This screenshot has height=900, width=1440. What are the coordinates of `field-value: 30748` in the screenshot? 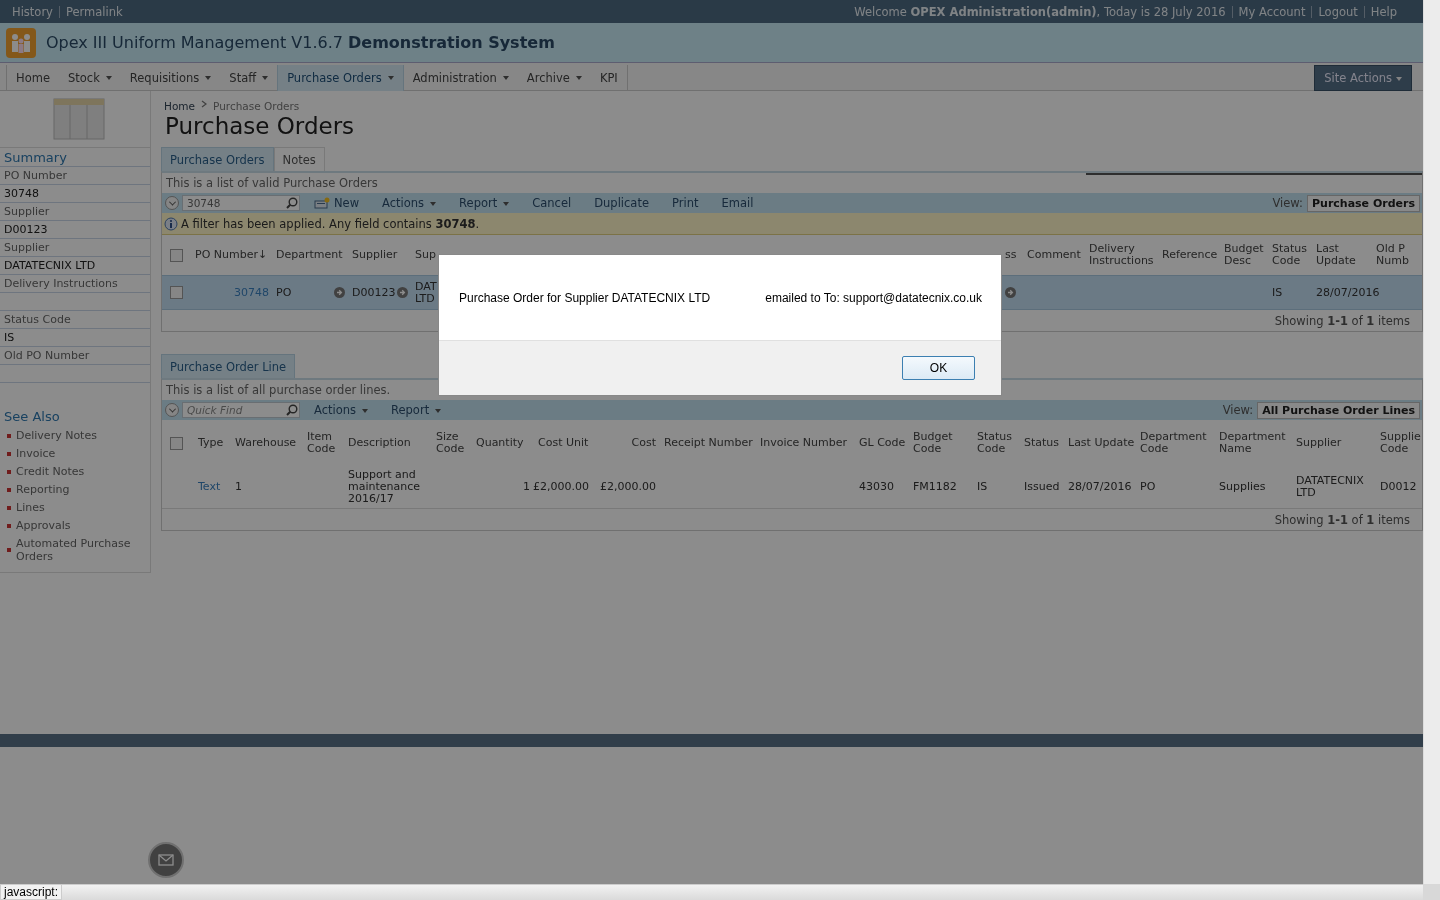 It's located at (21, 193).